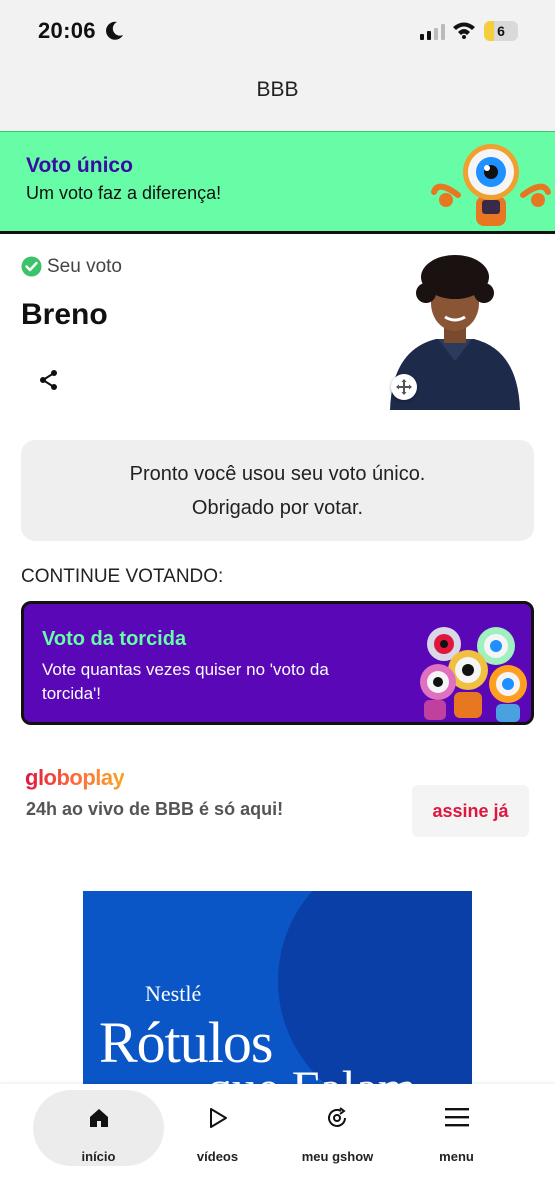  What do you see at coordinates (464, 32) in the screenshot?
I see `wifi-icon` at bounding box center [464, 32].